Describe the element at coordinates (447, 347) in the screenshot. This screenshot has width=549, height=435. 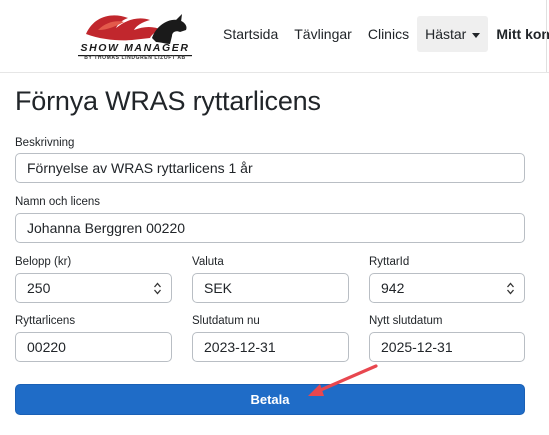
I see `new-end-date-field: 2025-12-31` at that location.